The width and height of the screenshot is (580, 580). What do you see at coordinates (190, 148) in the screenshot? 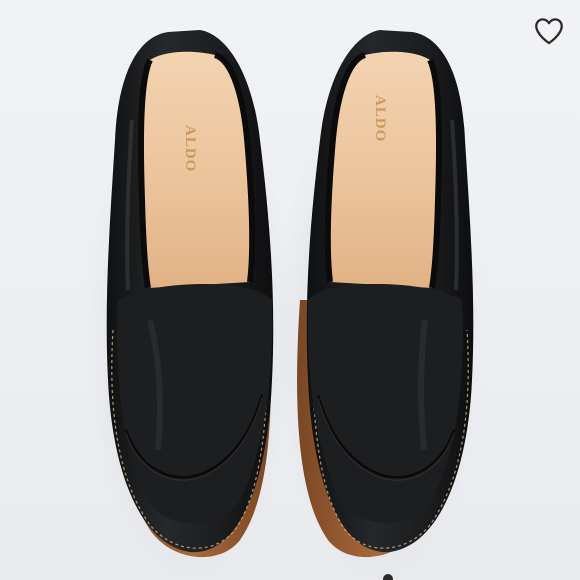
I see `brand-stamp-left: ALDO` at bounding box center [190, 148].